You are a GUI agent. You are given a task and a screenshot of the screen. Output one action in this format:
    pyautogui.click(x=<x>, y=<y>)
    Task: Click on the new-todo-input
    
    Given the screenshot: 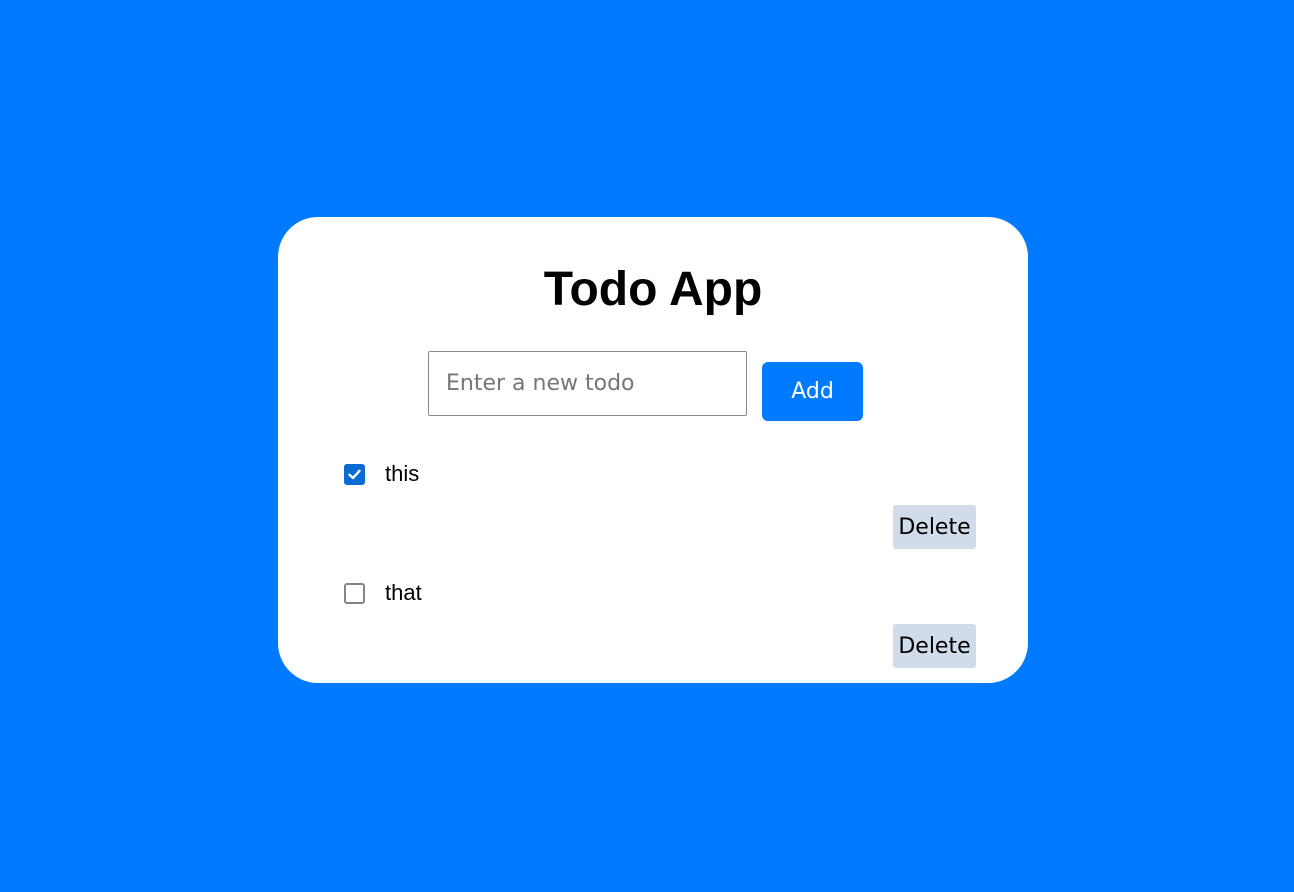 What is the action you would take?
    pyautogui.click(x=587, y=383)
    